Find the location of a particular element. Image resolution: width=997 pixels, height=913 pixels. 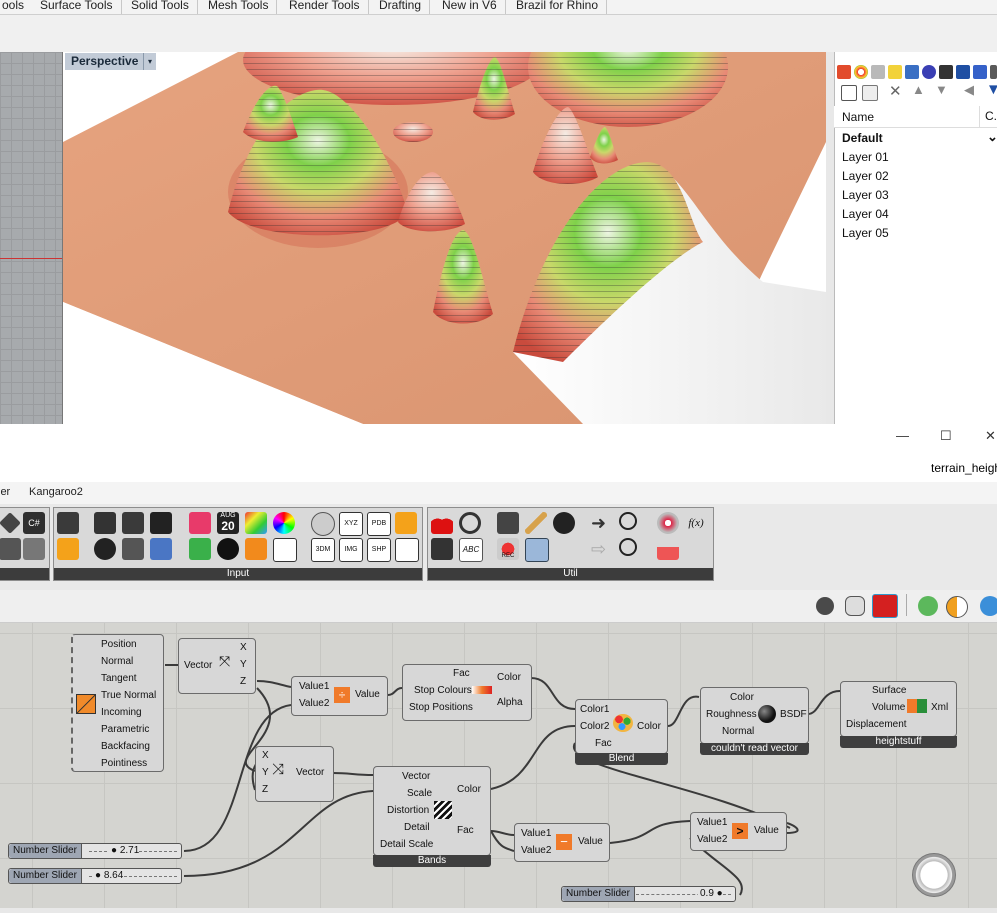

slider-value: 0.9 ● is located at coordinates (710, 894).